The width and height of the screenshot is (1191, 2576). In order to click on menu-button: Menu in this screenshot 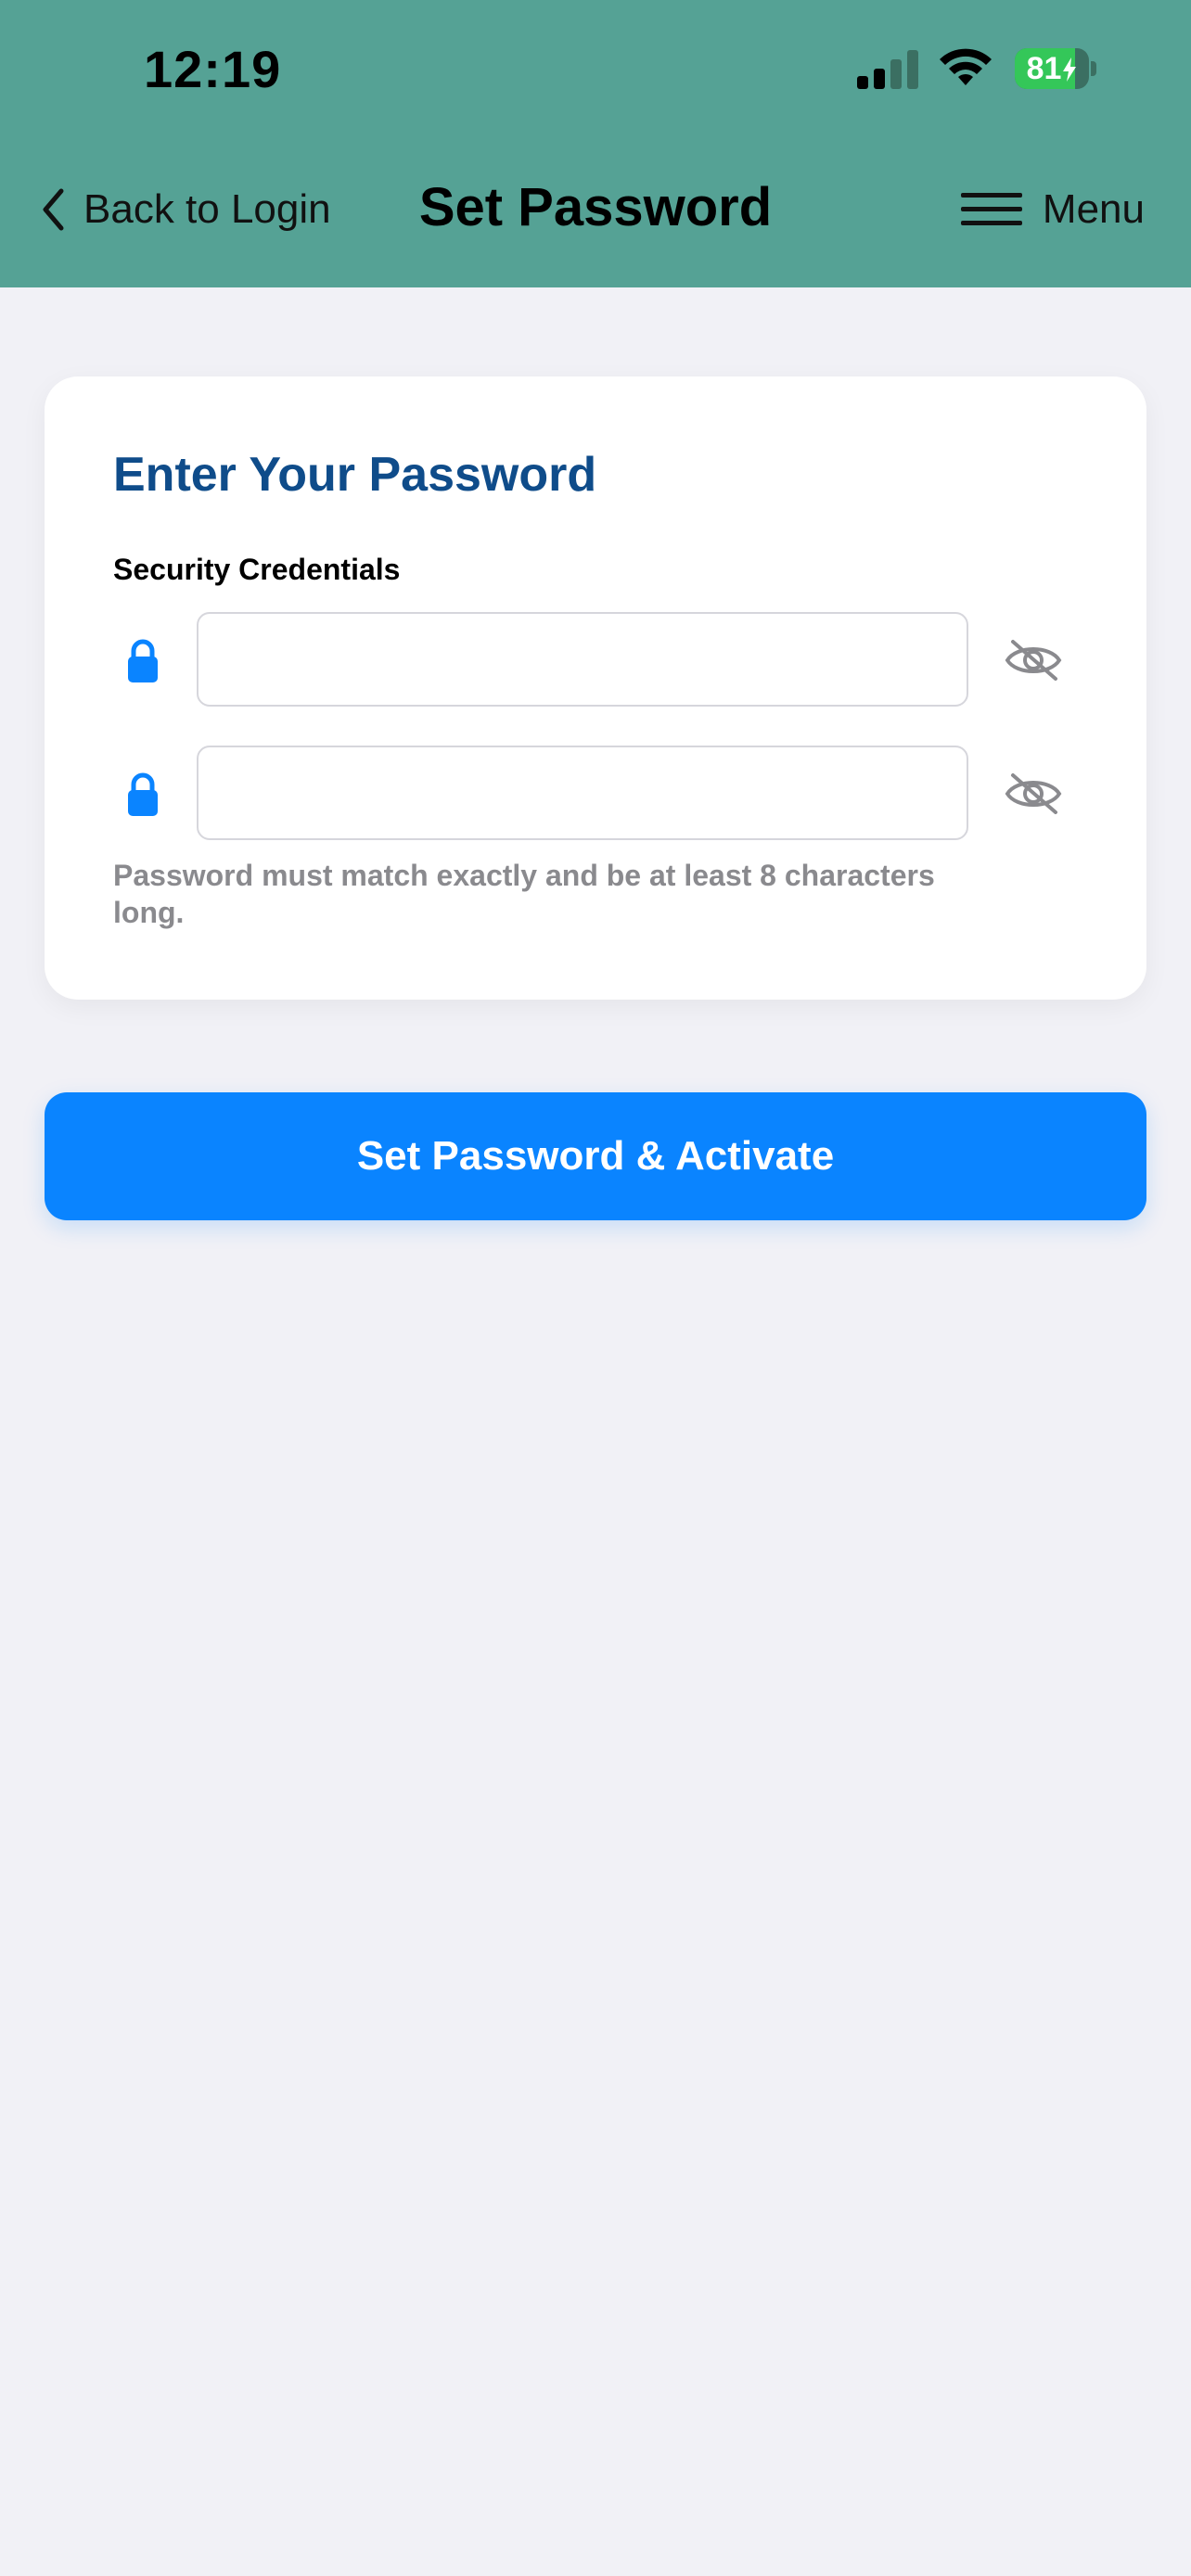, I will do `click(1052, 209)`.